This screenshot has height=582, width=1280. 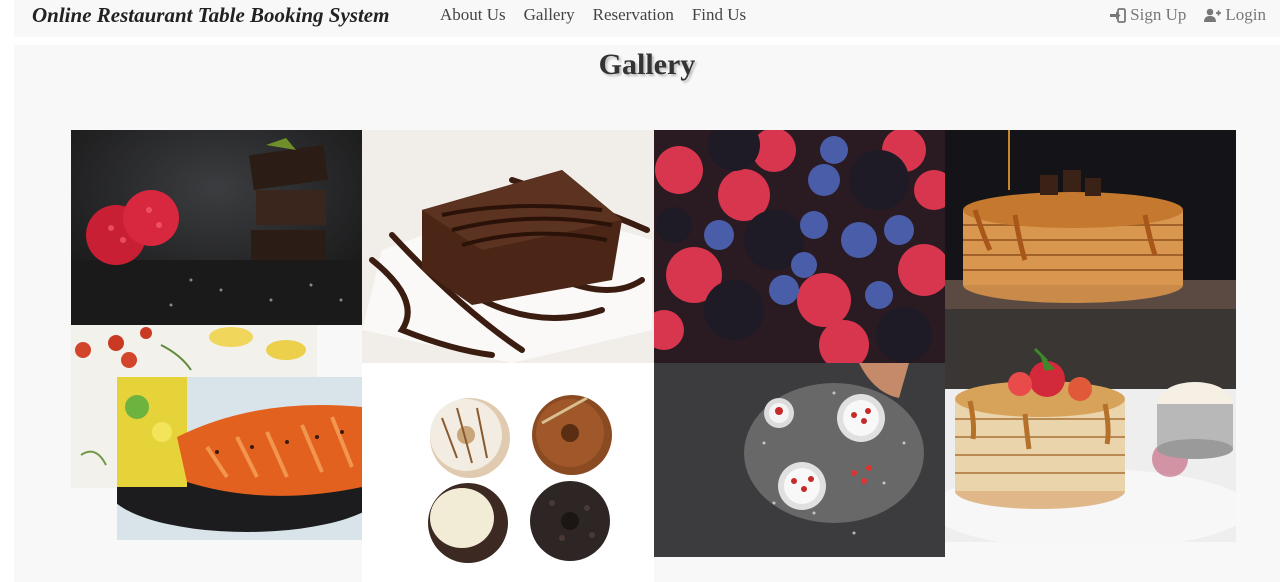 I want to click on nav-link-about-us: About Us, so click(x=473, y=15).